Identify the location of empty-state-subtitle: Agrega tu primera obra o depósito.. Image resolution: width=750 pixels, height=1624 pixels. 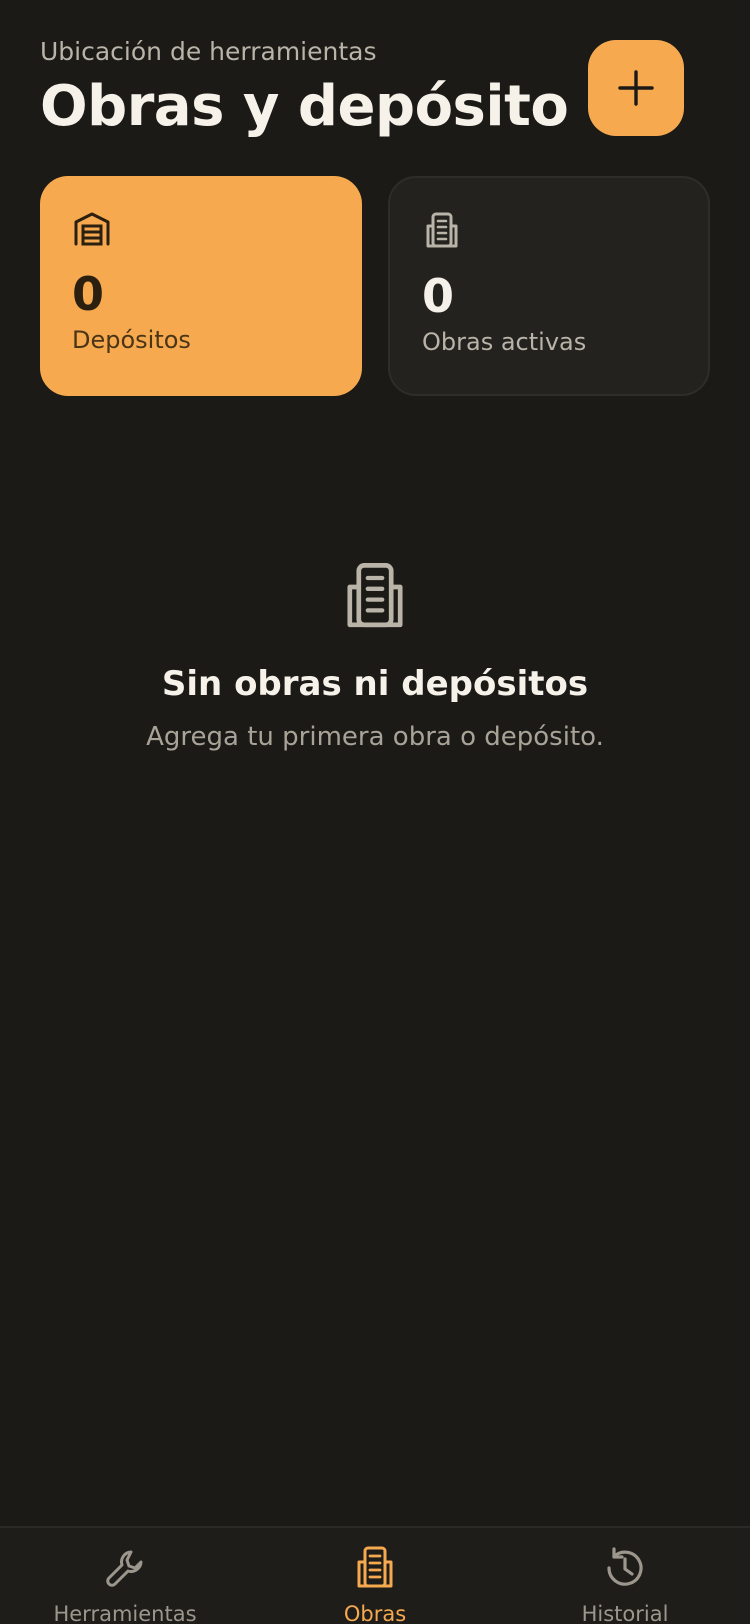
(375, 737).